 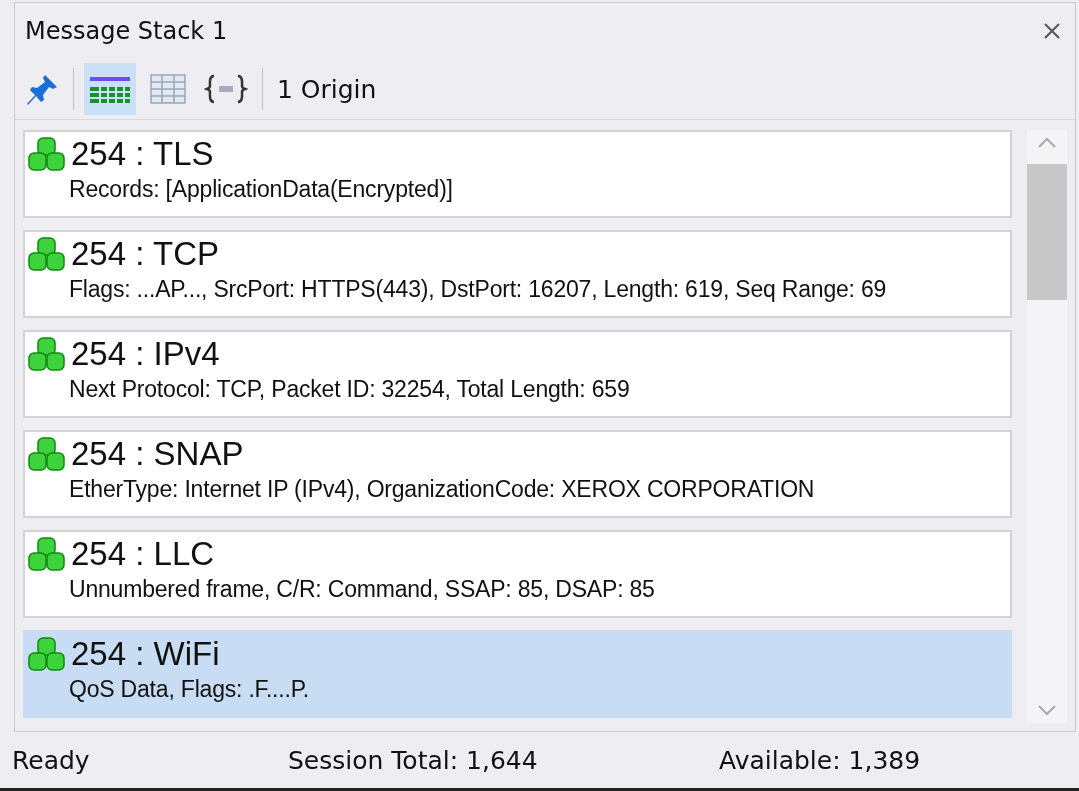 I want to click on message-title: 254 : LLC, so click(x=143, y=554).